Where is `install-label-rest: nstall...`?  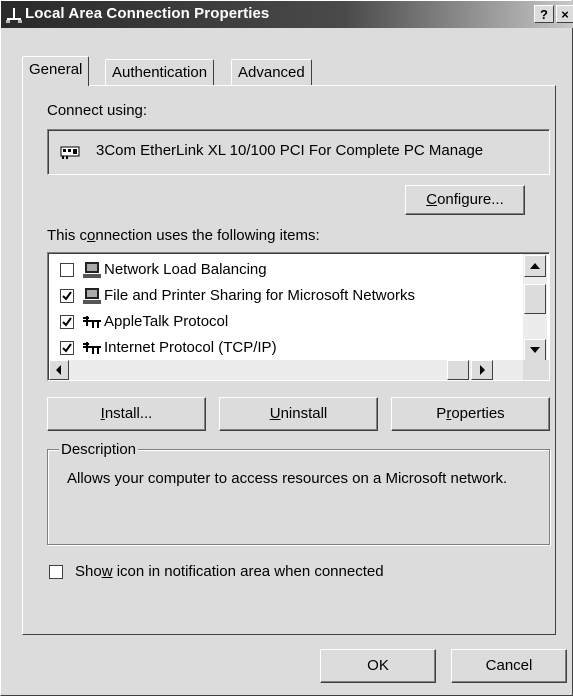 install-label-rest: nstall... is located at coordinates (128, 413).